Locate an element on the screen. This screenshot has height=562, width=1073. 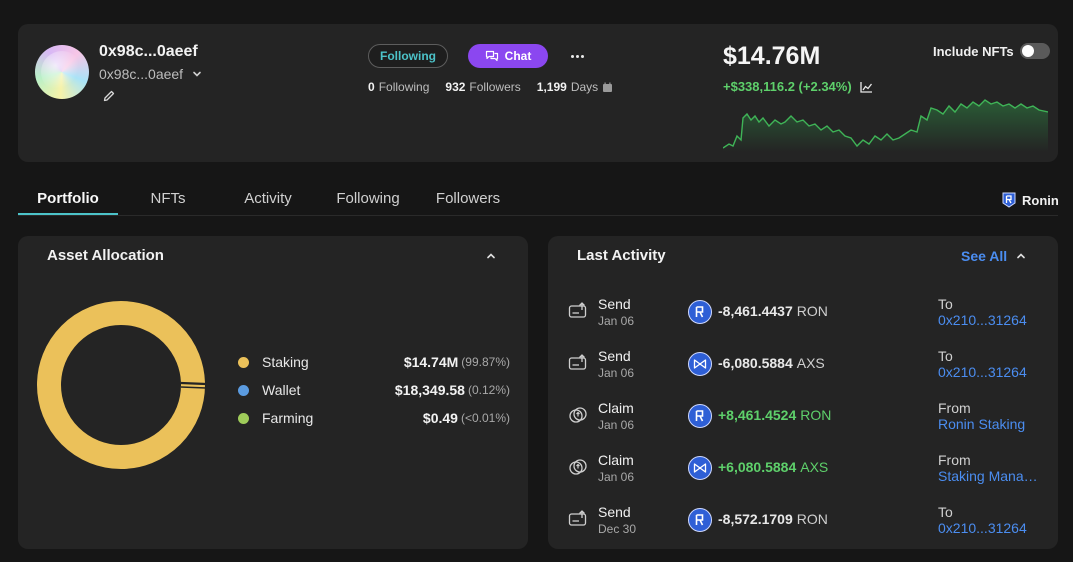
wallet-address: 0x98c...0aeef is located at coordinates (141, 74).